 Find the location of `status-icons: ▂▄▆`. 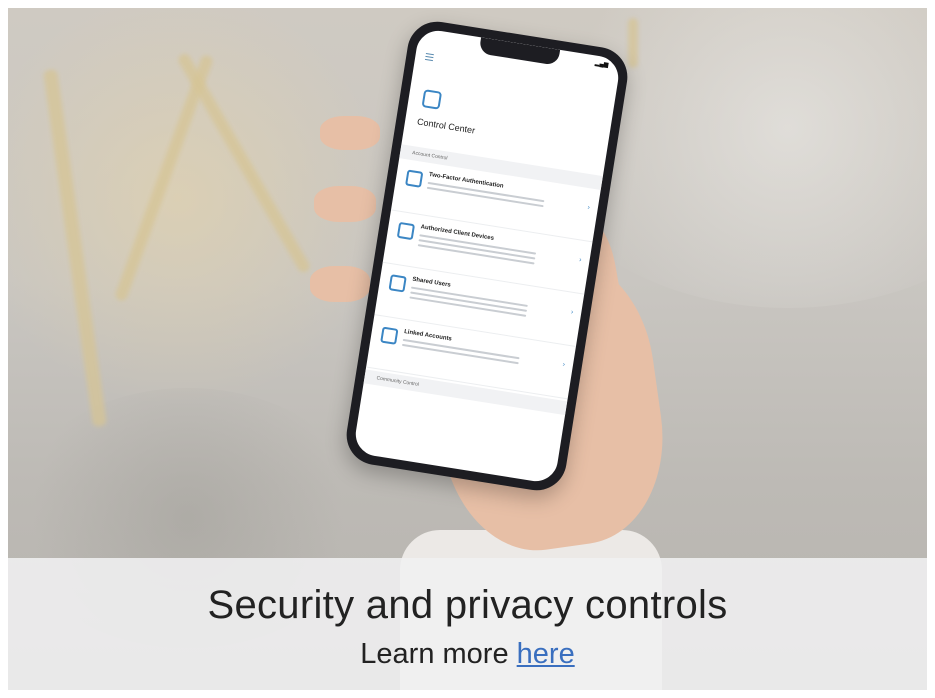

status-icons: ▂▄▆ is located at coordinates (601, 64).